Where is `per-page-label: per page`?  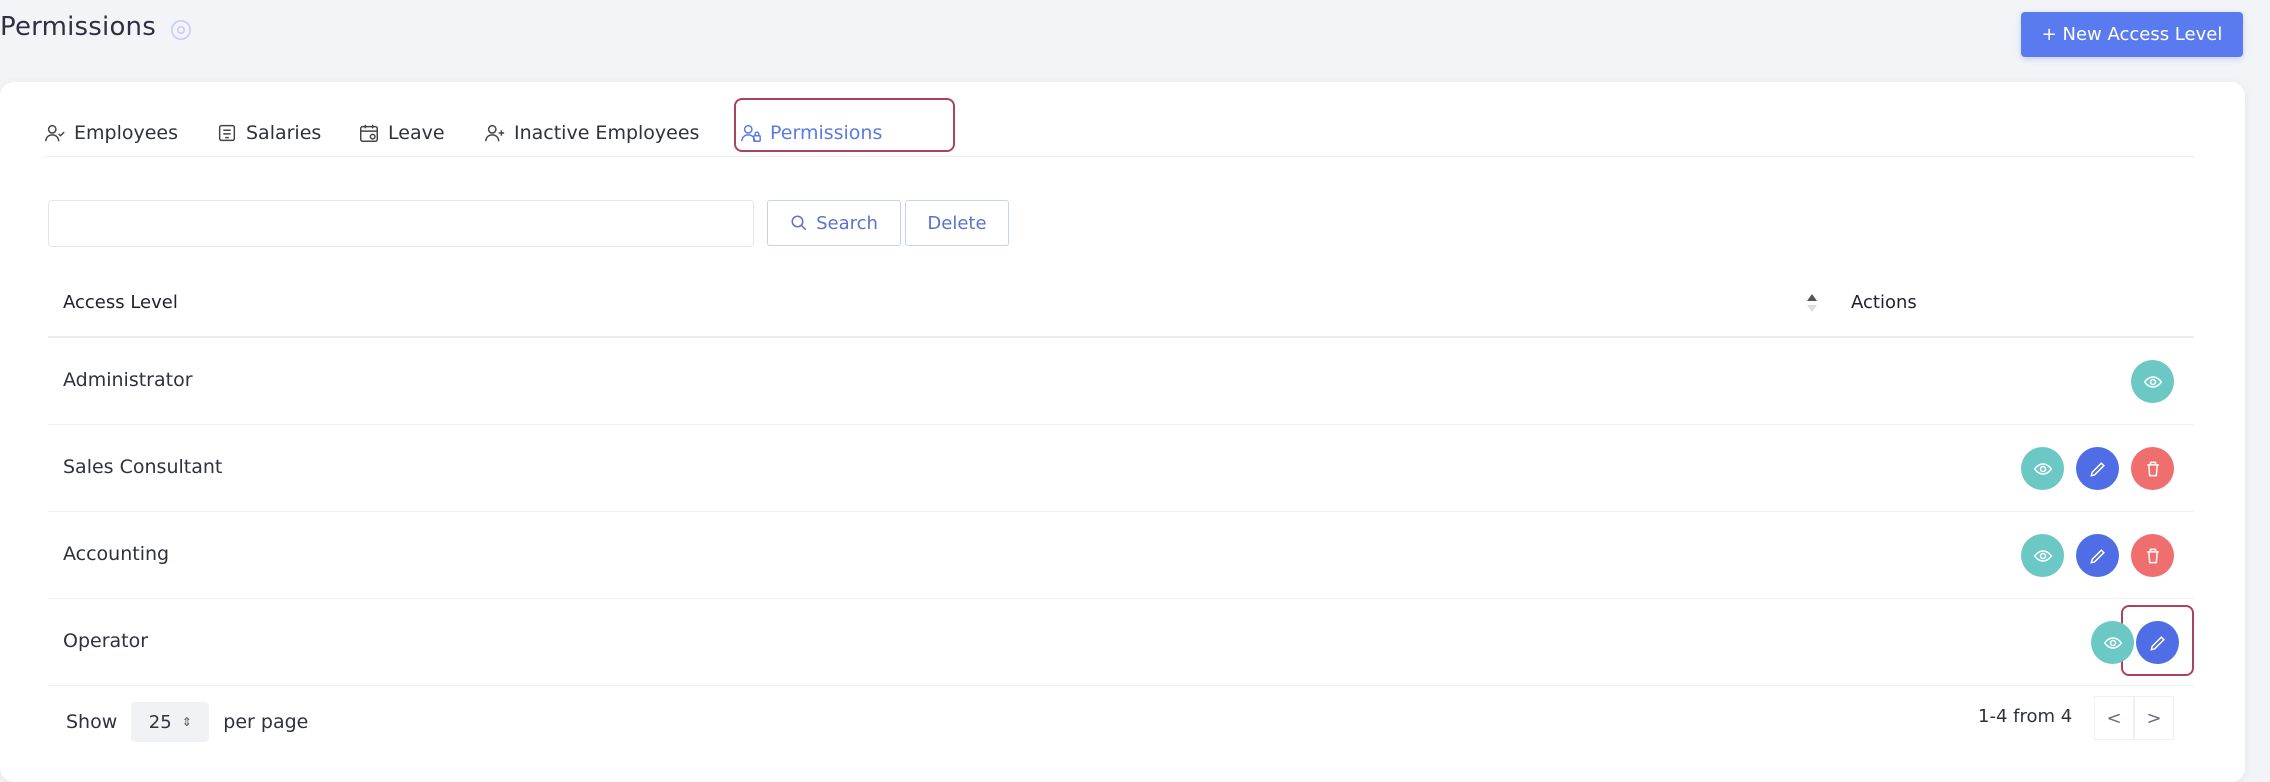
per-page-label: per page is located at coordinates (266, 722).